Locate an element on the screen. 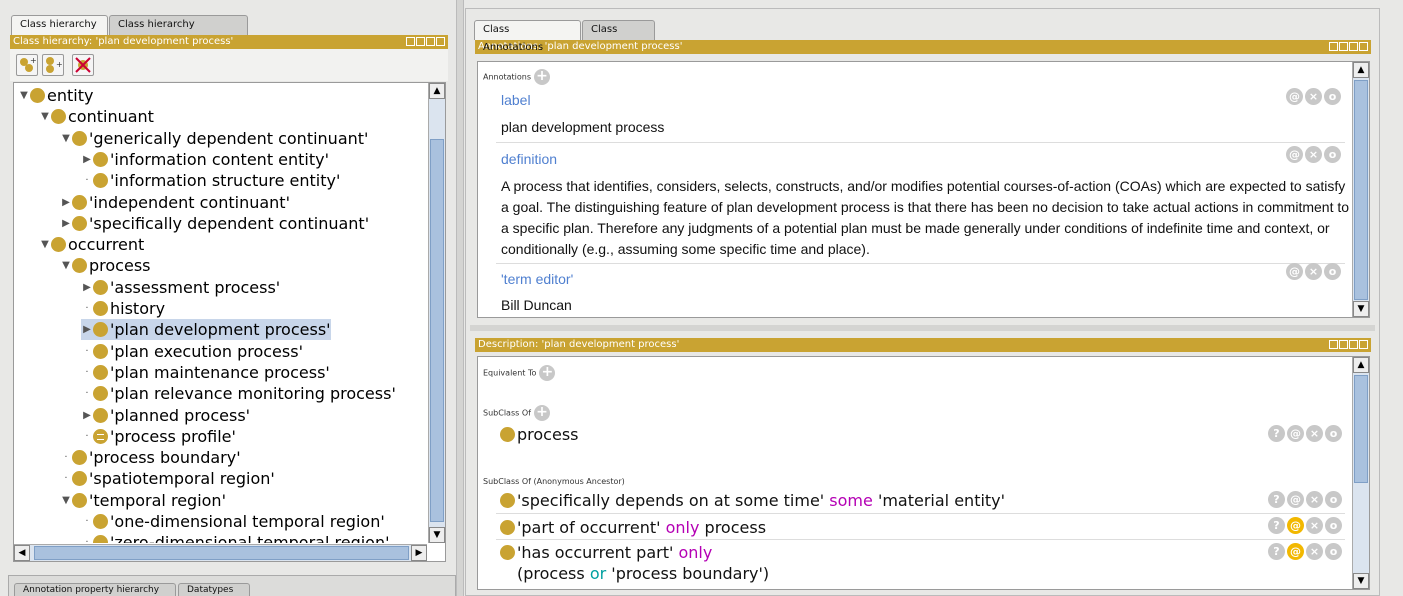  tree-node: ▼ entity is located at coordinates (55, 95).